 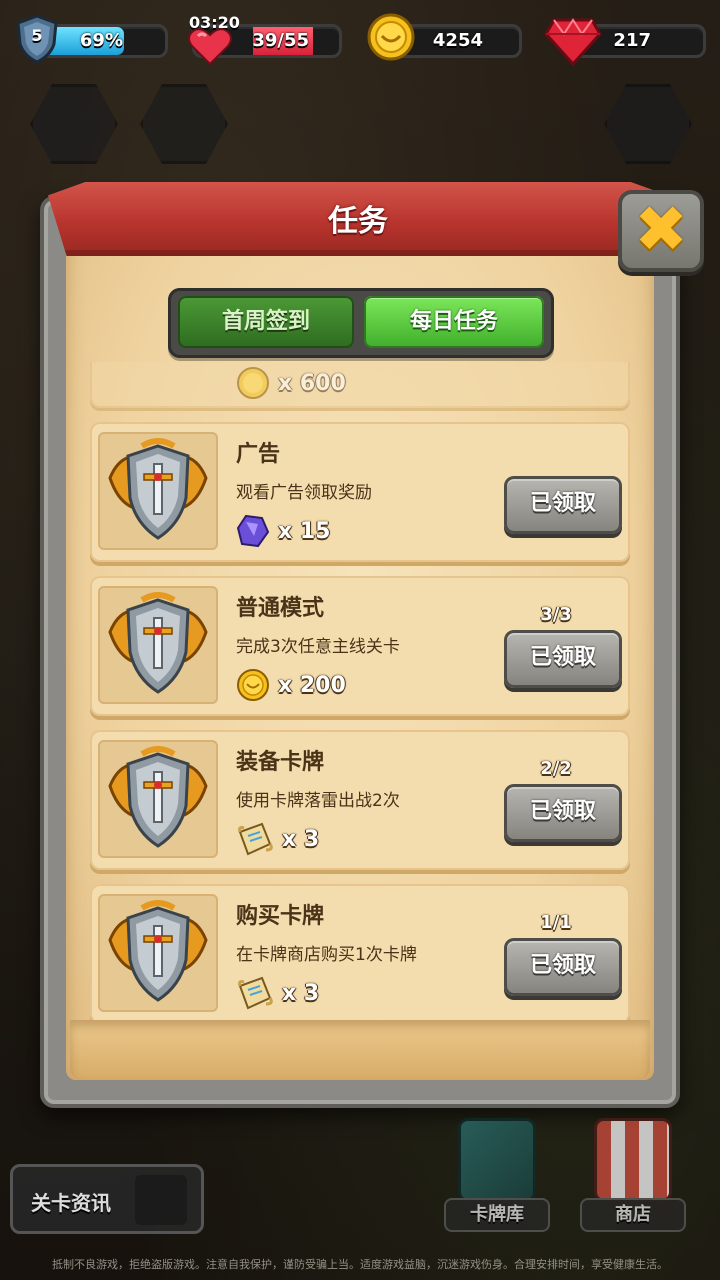 What do you see at coordinates (556, 922) in the screenshot?
I see `task-progress: 1/1` at bounding box center [556, 922].